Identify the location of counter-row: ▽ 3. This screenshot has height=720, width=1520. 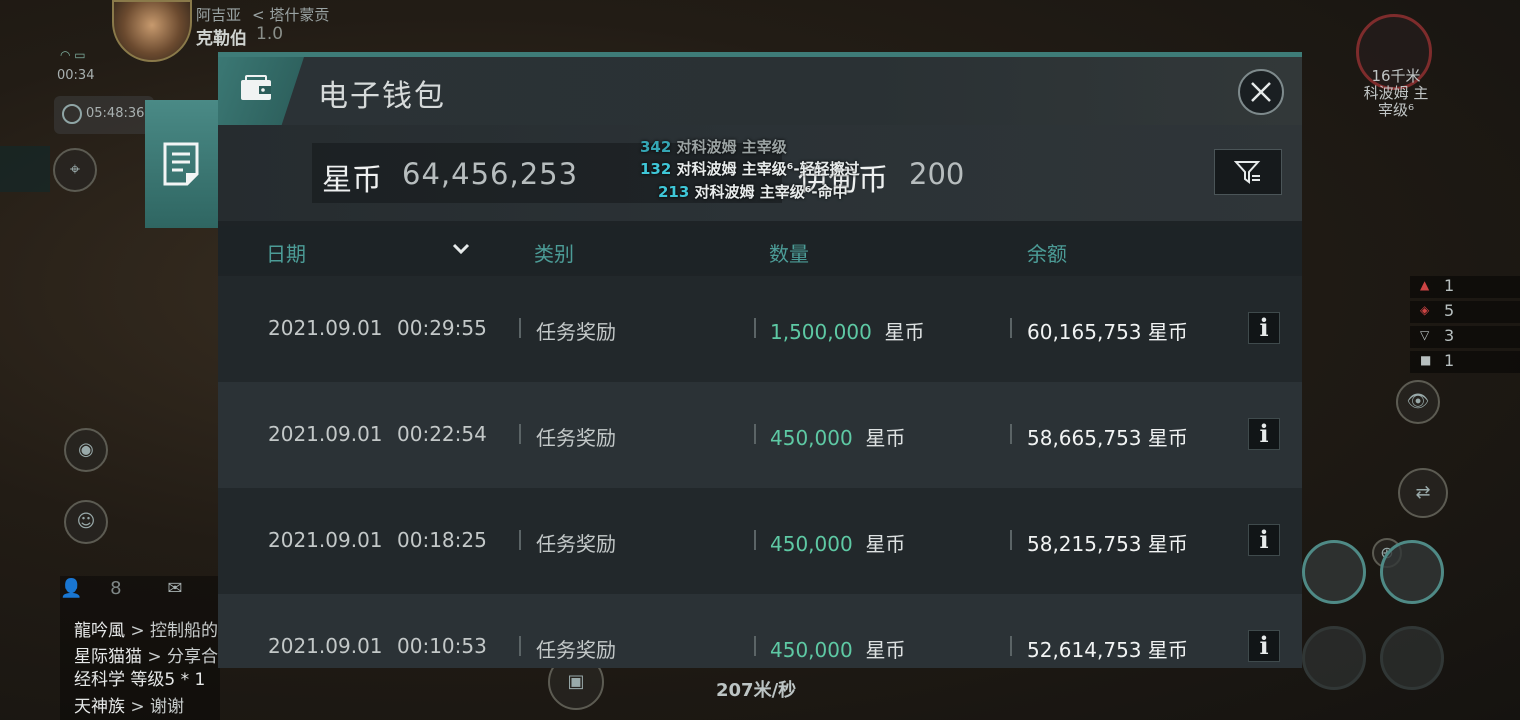
(1465, 337).